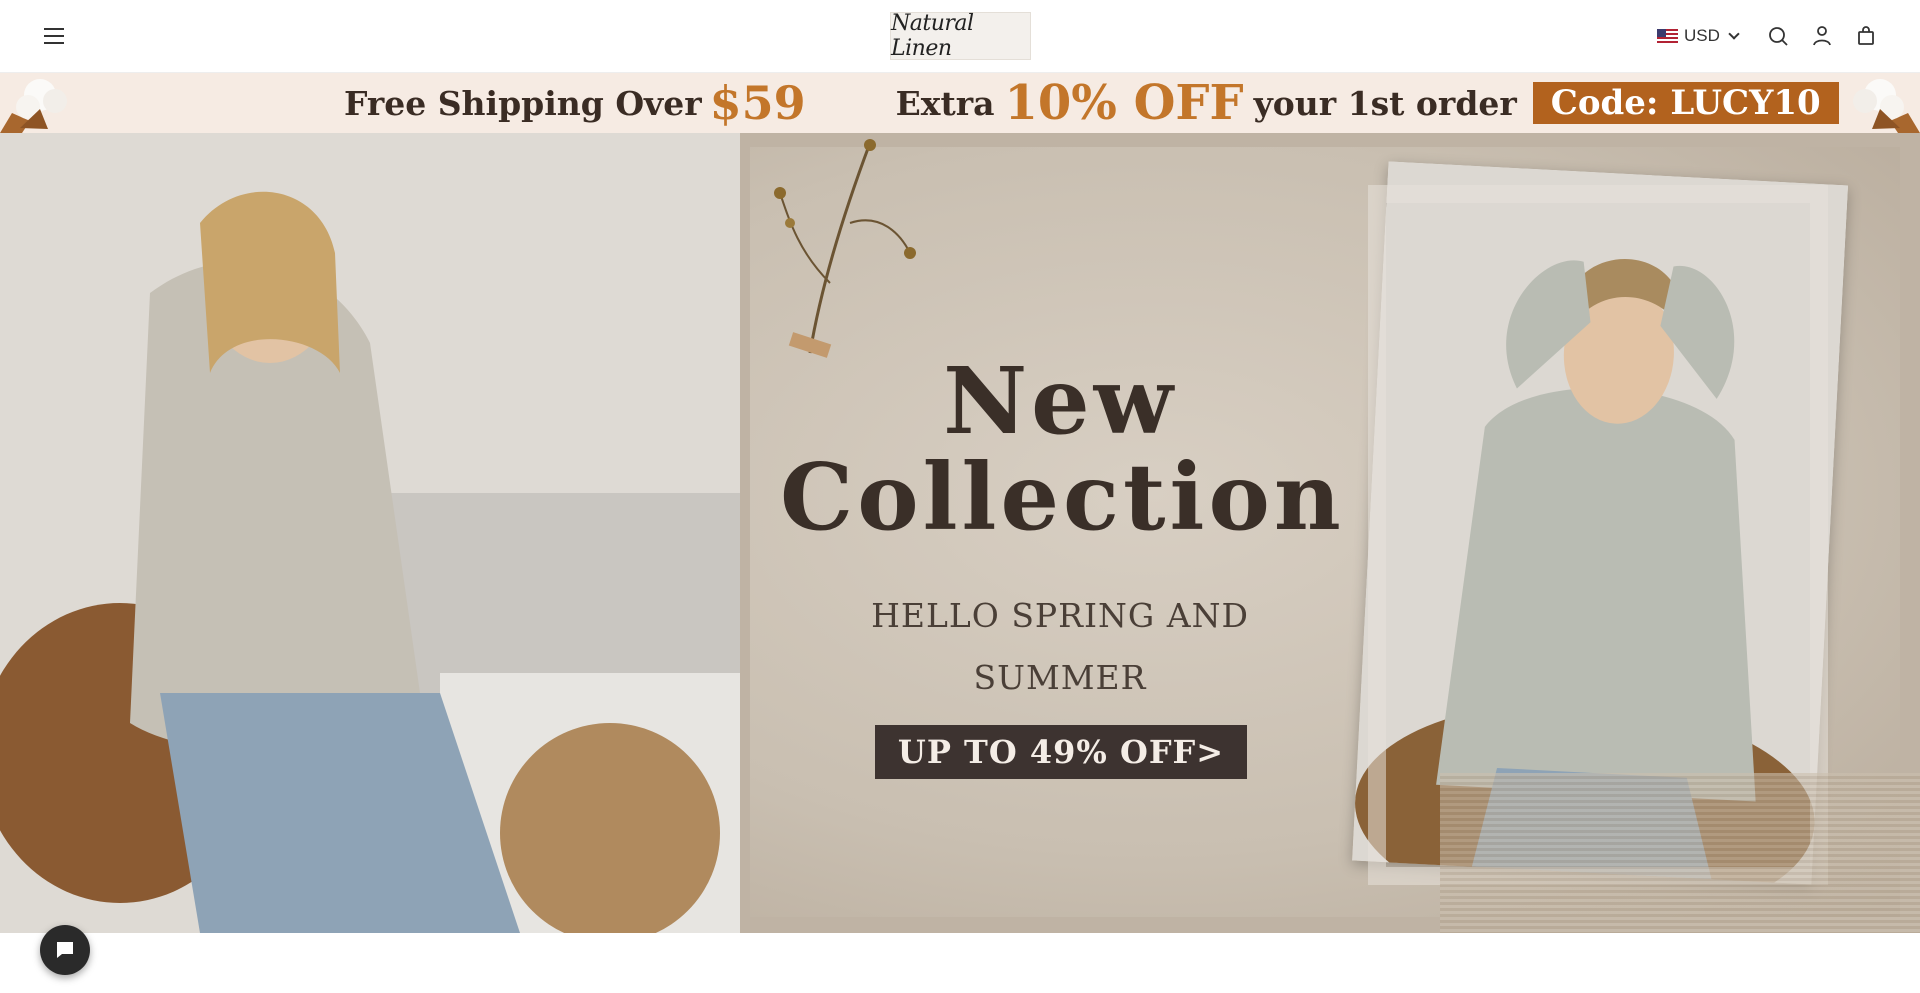 Image resolution: width=1920 pixels, height=993 pixels. I want to click on shopping-bag-icon, so click(1866, 36).